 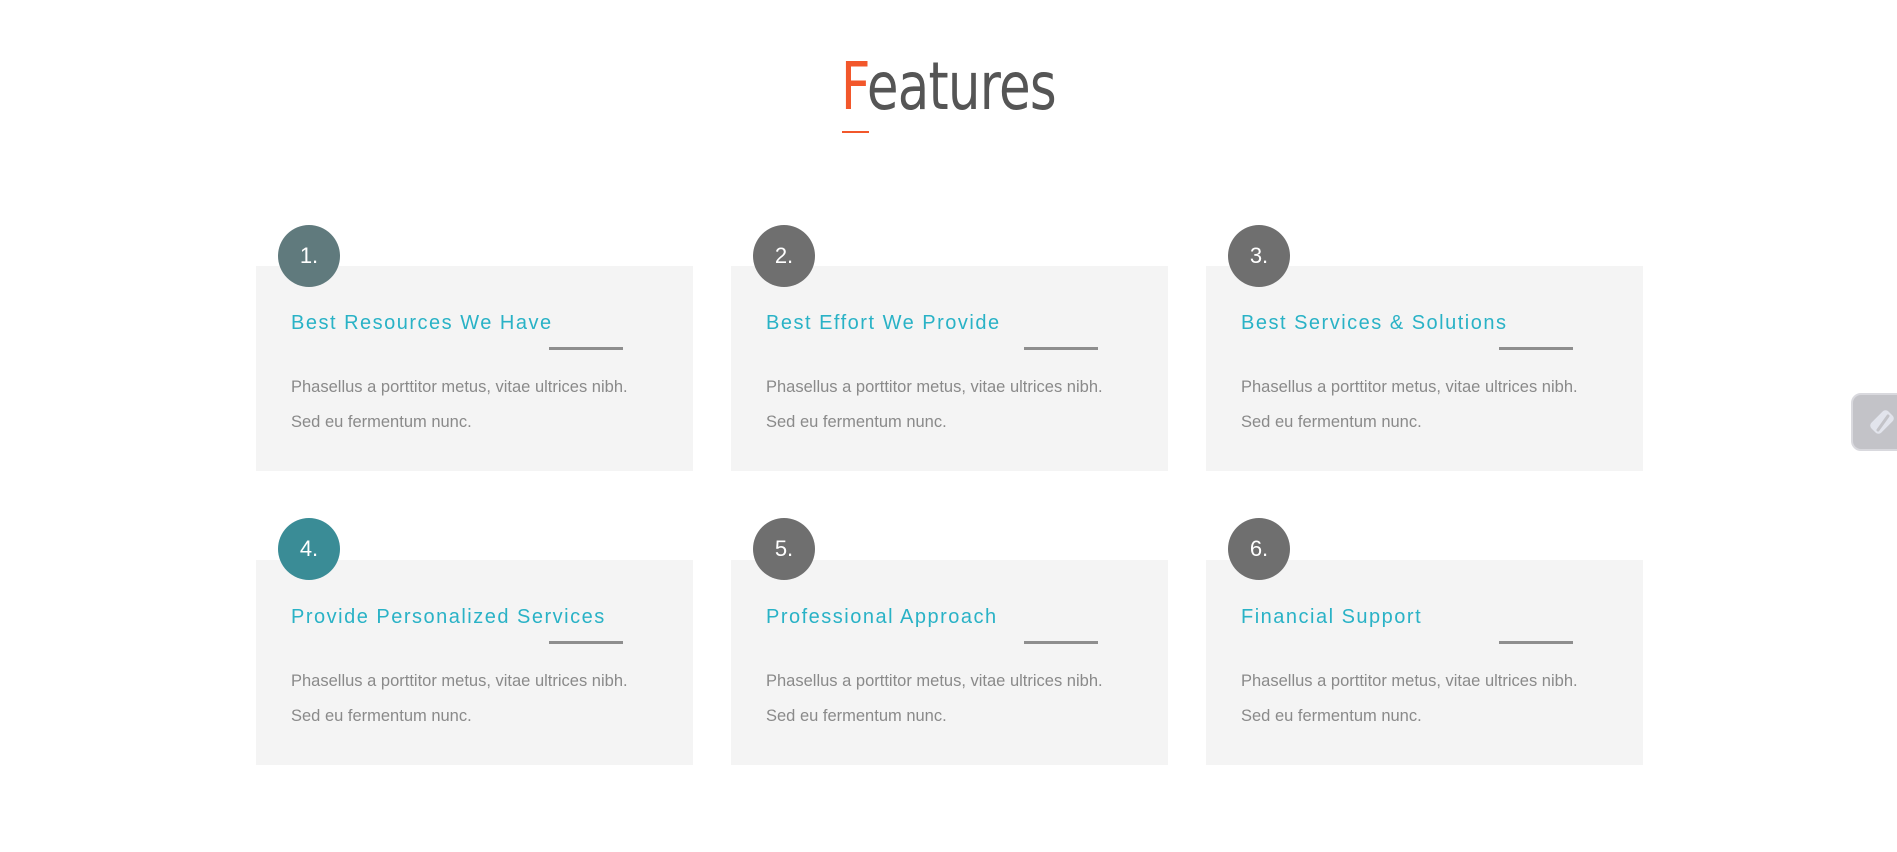 I want to click on number-badge: 3., so click(x=1259, y=256).